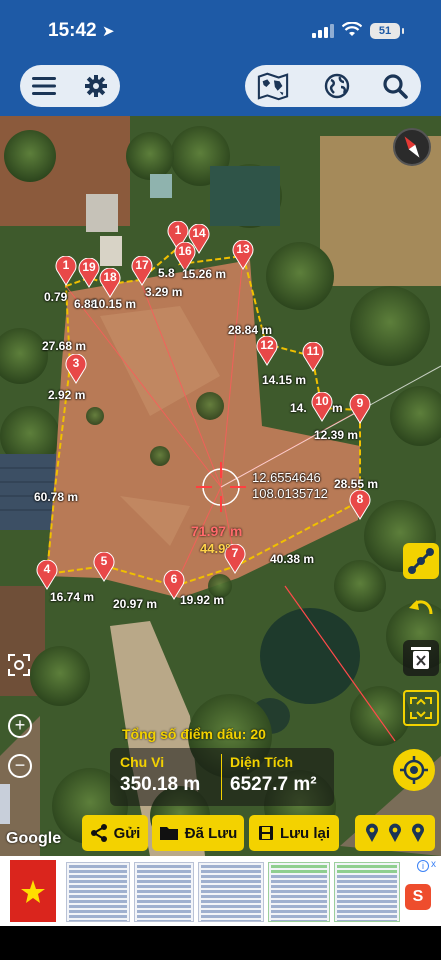  I want to click on area-value: 6527.7 m², so click(273, 784).